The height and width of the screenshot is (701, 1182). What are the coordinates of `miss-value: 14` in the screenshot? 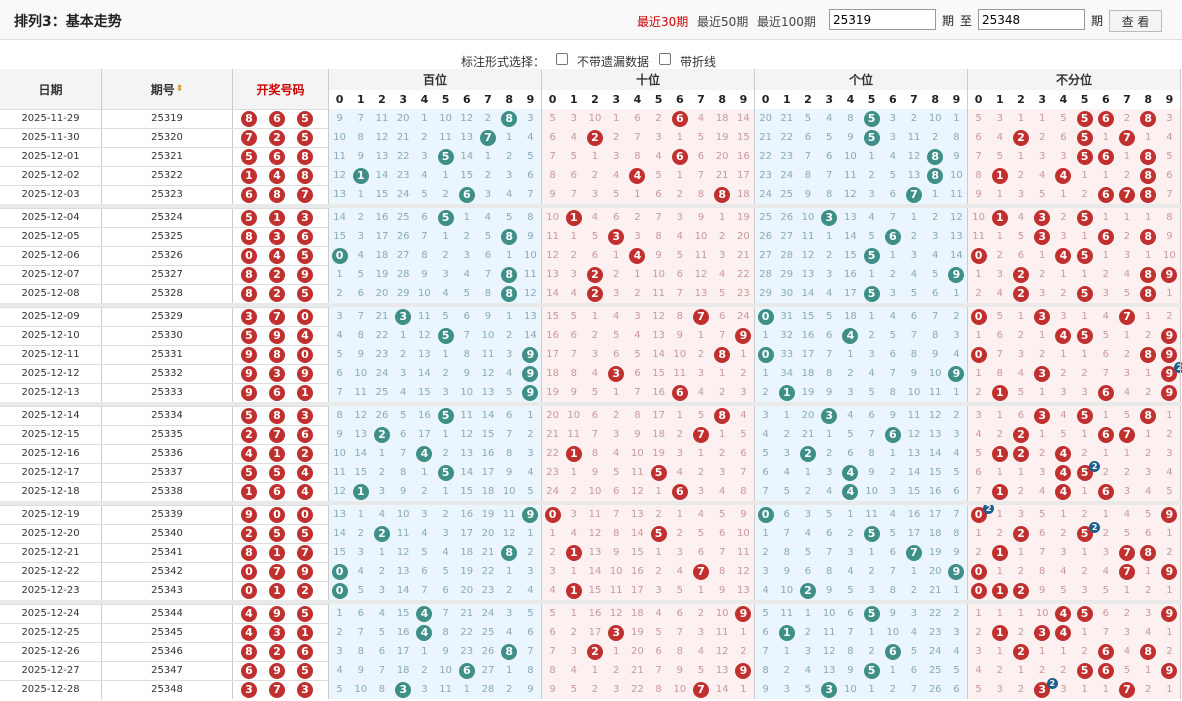 It's located at (722, 689).